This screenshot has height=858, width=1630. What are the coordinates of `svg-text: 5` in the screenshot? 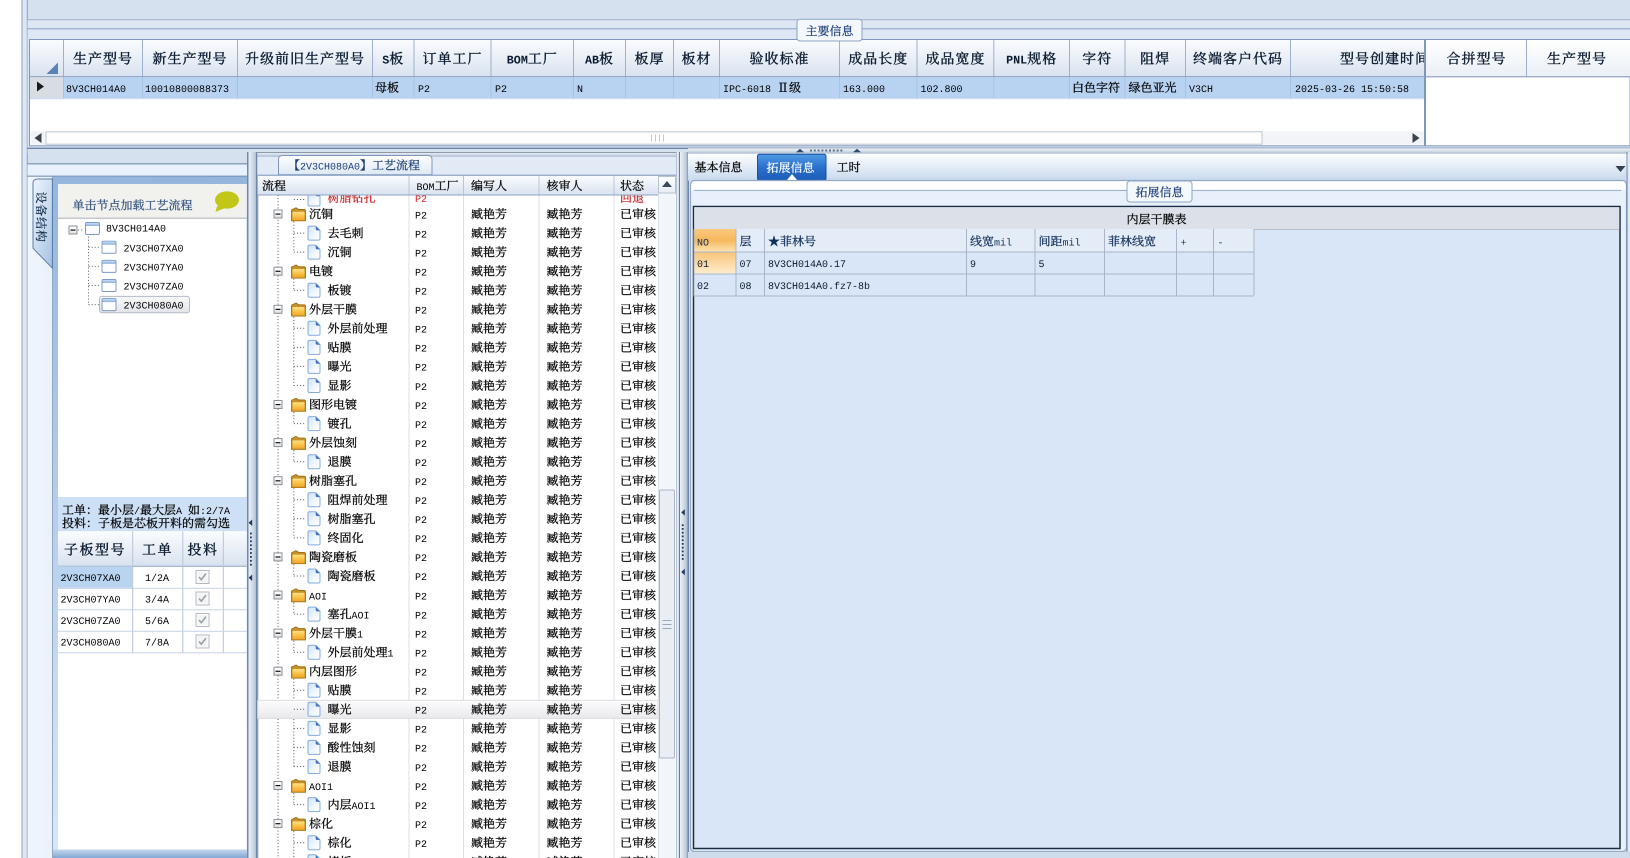 It's located at (1042, 265).